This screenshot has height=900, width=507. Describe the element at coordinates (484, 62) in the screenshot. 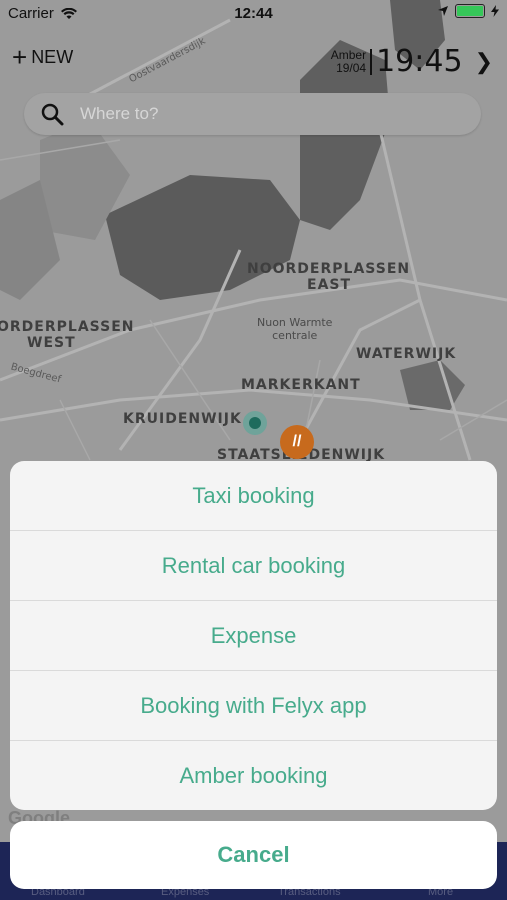

I see `chevron-right-icon: ❯` at that location.